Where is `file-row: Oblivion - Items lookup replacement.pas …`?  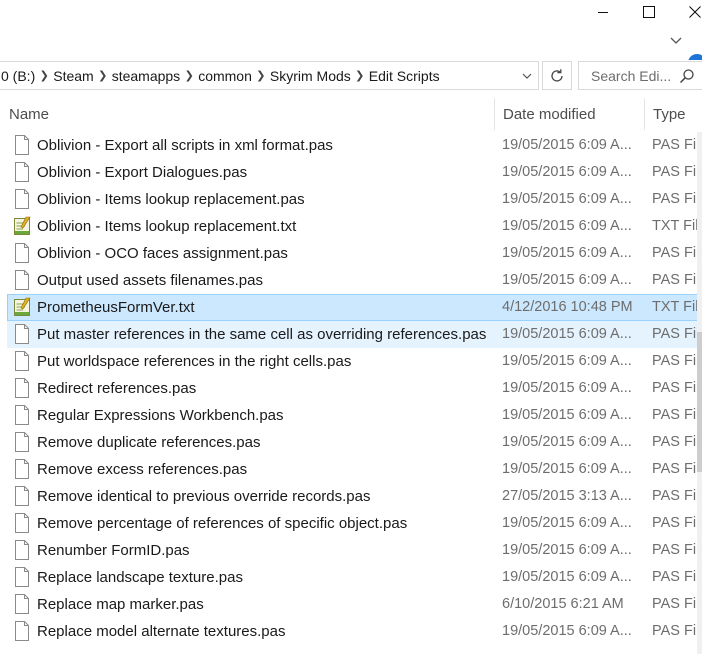 file-row: Oblivion - Items lookup replacement.pas … is located at coordinates (351, 199).